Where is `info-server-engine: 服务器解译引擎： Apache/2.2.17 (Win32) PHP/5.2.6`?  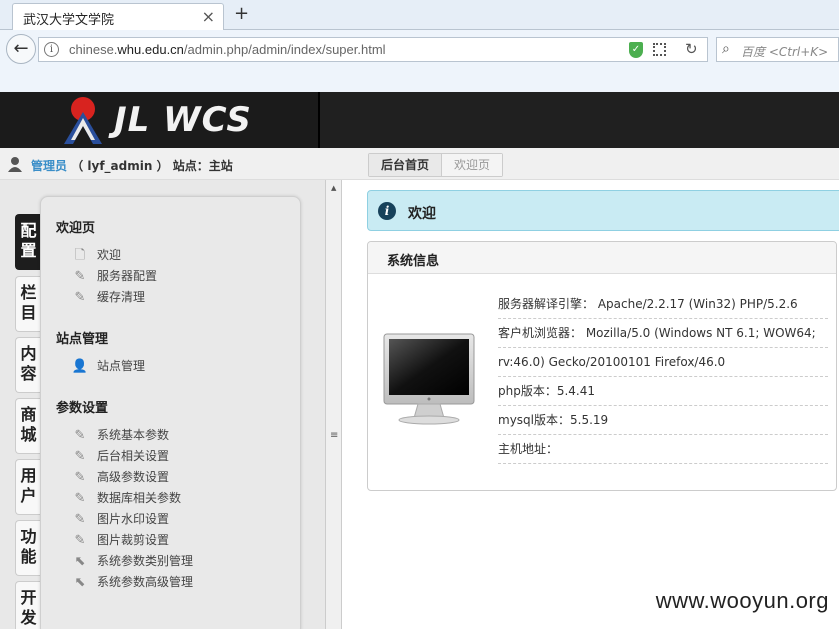
info-server-engine: 服务器解译引擎： Apache/2.2.17 (Win32) PHP/5.2.6 is located at coordinates (663, 304).